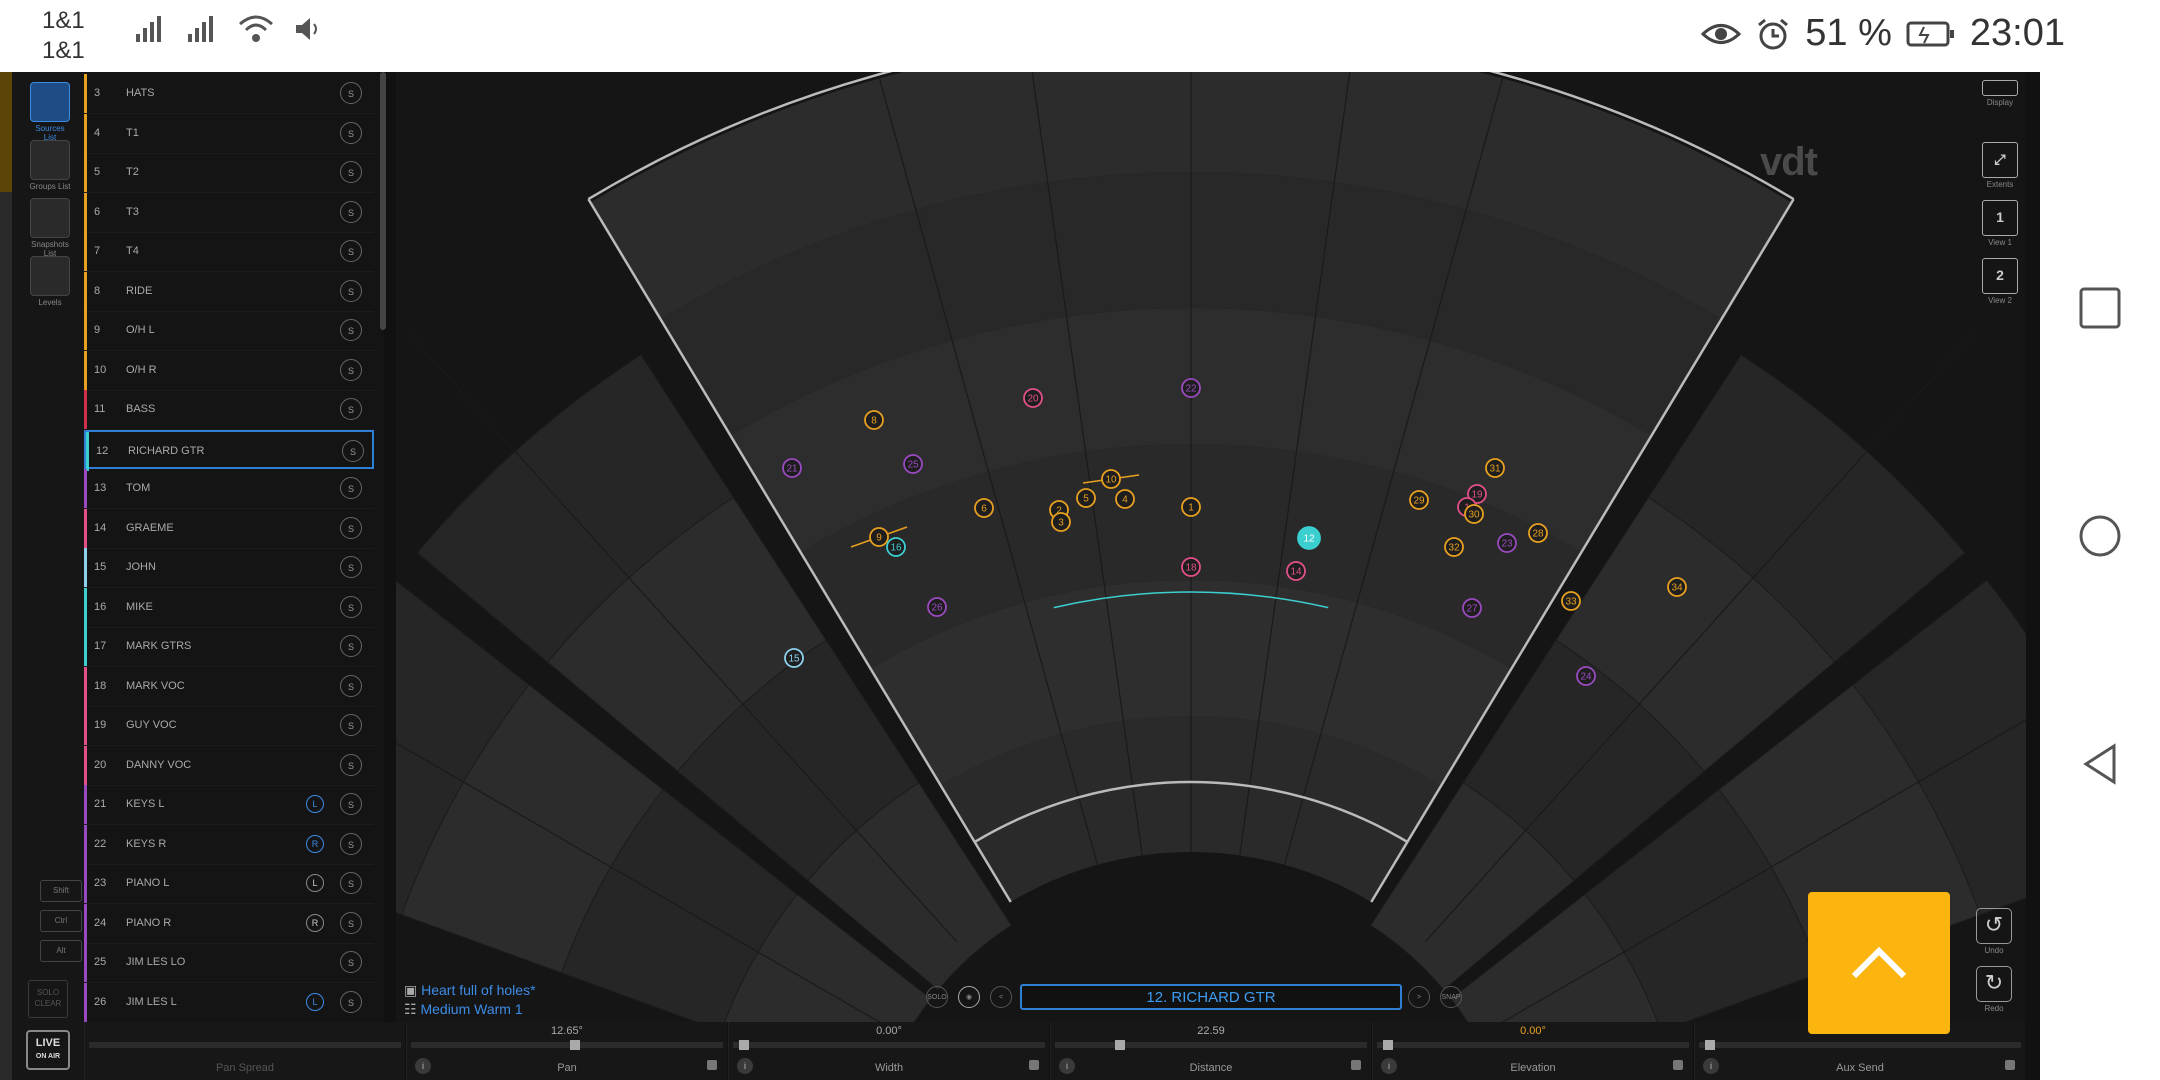  Describe the element at coordinates (566, 1051) in the screenshot. I see `param-pan: 12.65° Pan i` at that location.